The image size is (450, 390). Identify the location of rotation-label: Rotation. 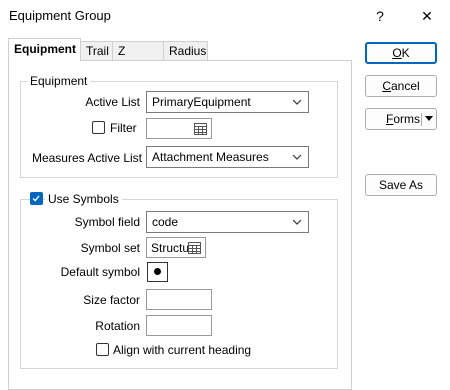
(117, 326).